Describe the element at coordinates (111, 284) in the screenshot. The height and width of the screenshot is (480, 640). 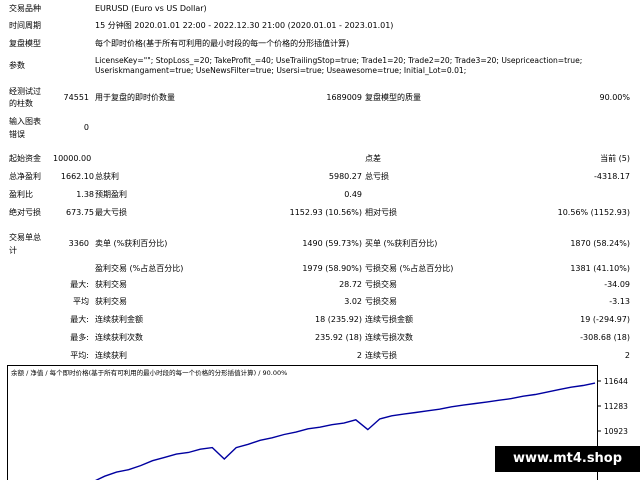
I see `largest-profit-label: 获利交易` at that location.